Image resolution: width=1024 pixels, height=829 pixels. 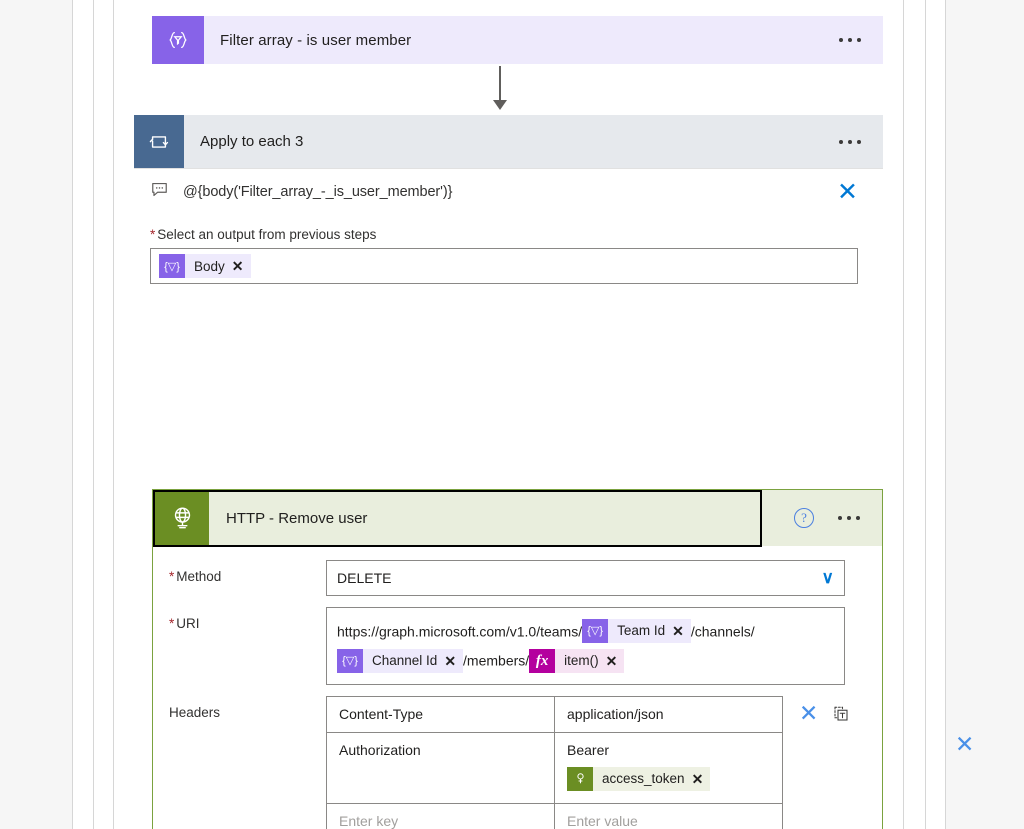 I want to click on token-chip-team-id: {▽} Team Id ✕, so click(x=636, y=631).